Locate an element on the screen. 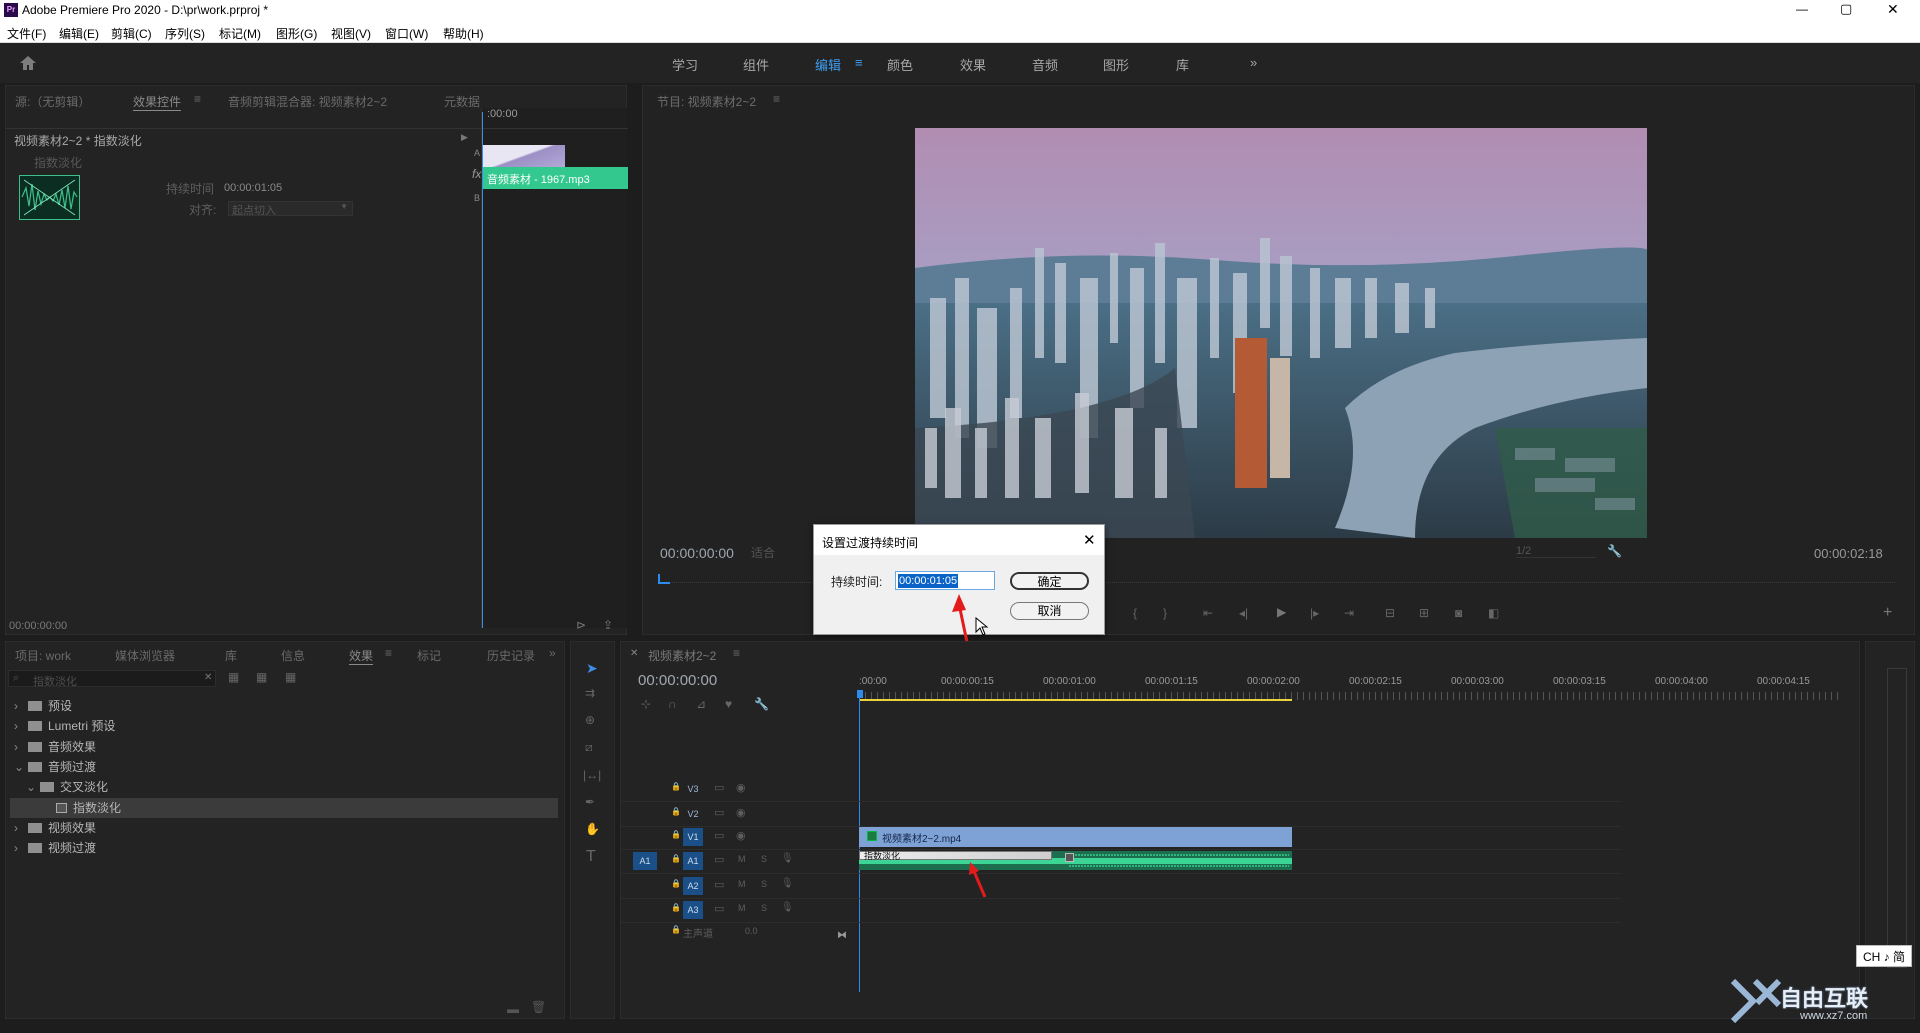  menu-help: 帮助(H) is located at coordinates (463, 33).